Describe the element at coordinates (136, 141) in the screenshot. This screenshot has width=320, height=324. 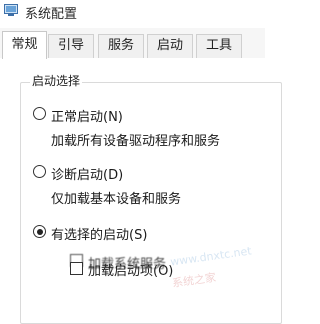
I see `normal-startup-description: 加载所有设备驱动程序和服务` at that location.